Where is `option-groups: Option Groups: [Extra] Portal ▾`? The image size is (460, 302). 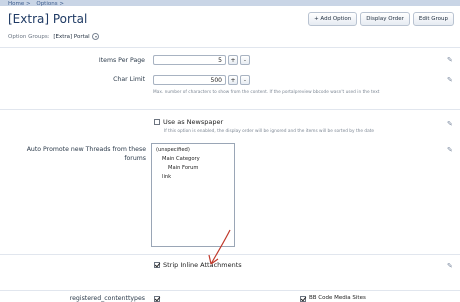
option-groups: Option Groups: [Extra] Portal ▾ is located at coordinates (54, 36).